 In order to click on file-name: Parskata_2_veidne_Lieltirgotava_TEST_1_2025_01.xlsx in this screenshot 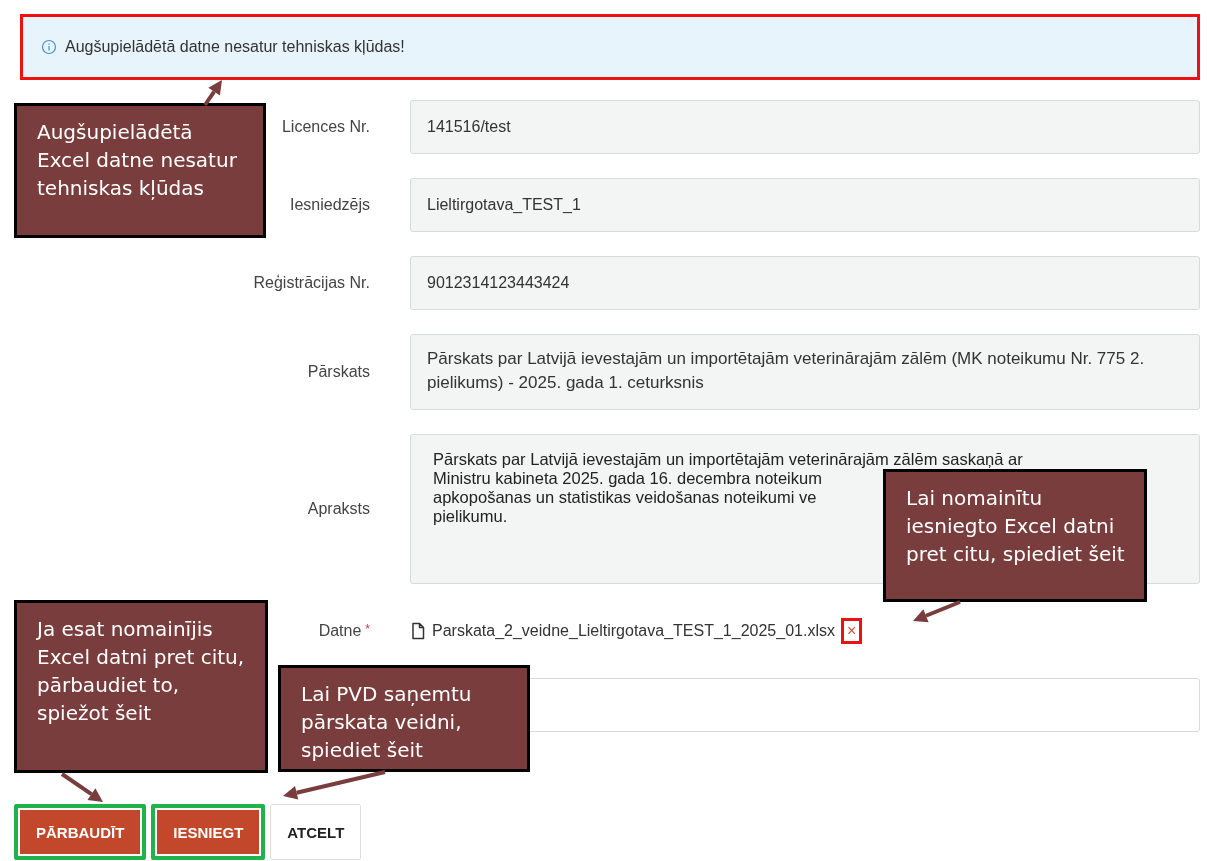, I will do `click(633, 631)`.